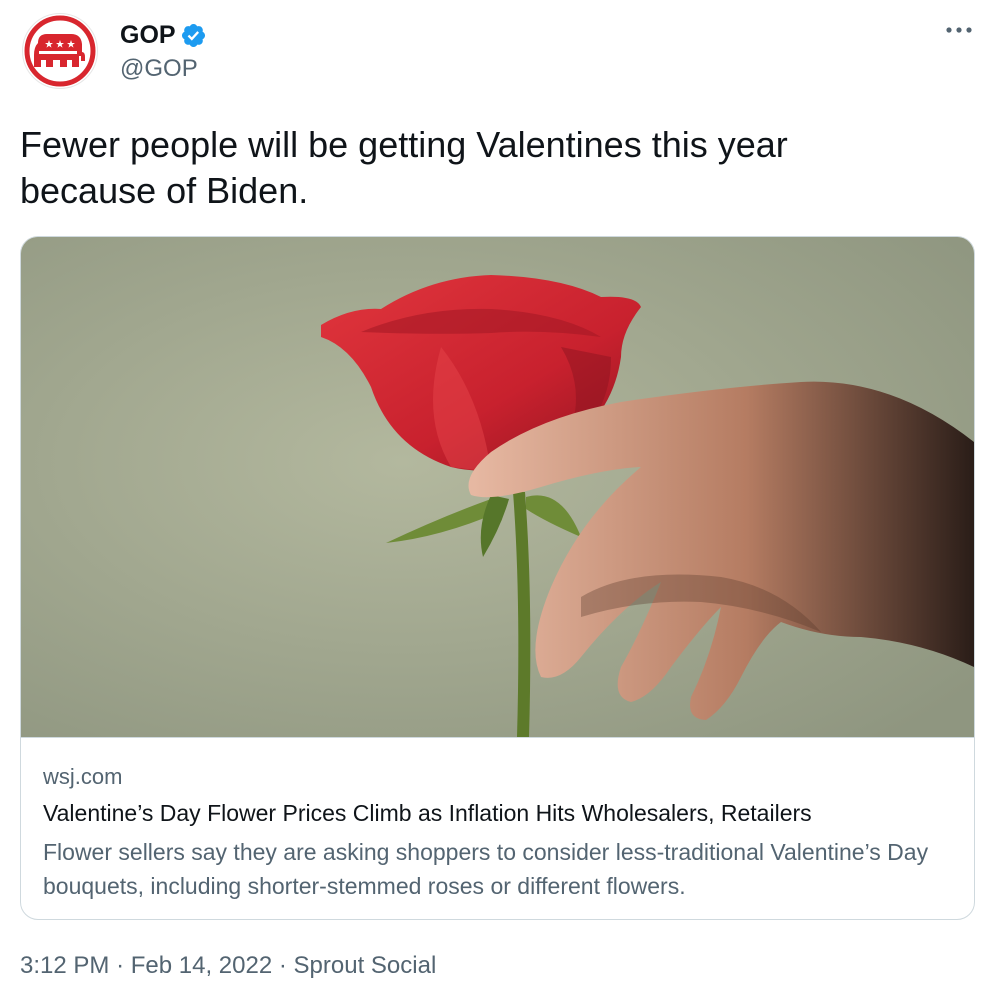  Describe the element at coordinates (64, 965) in the screenshot. I see `tweet-time: 3:12 PM` at that location.